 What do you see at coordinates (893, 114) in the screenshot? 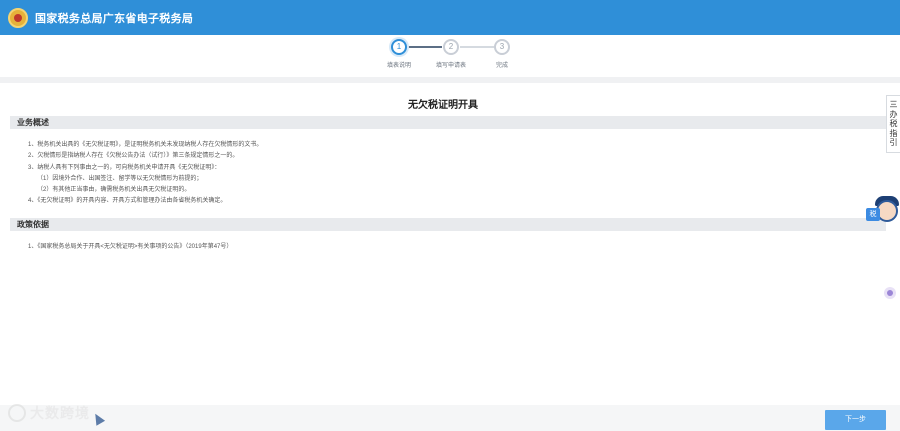
I see `guide-char-2: 办` at bounding box center [893, 114].